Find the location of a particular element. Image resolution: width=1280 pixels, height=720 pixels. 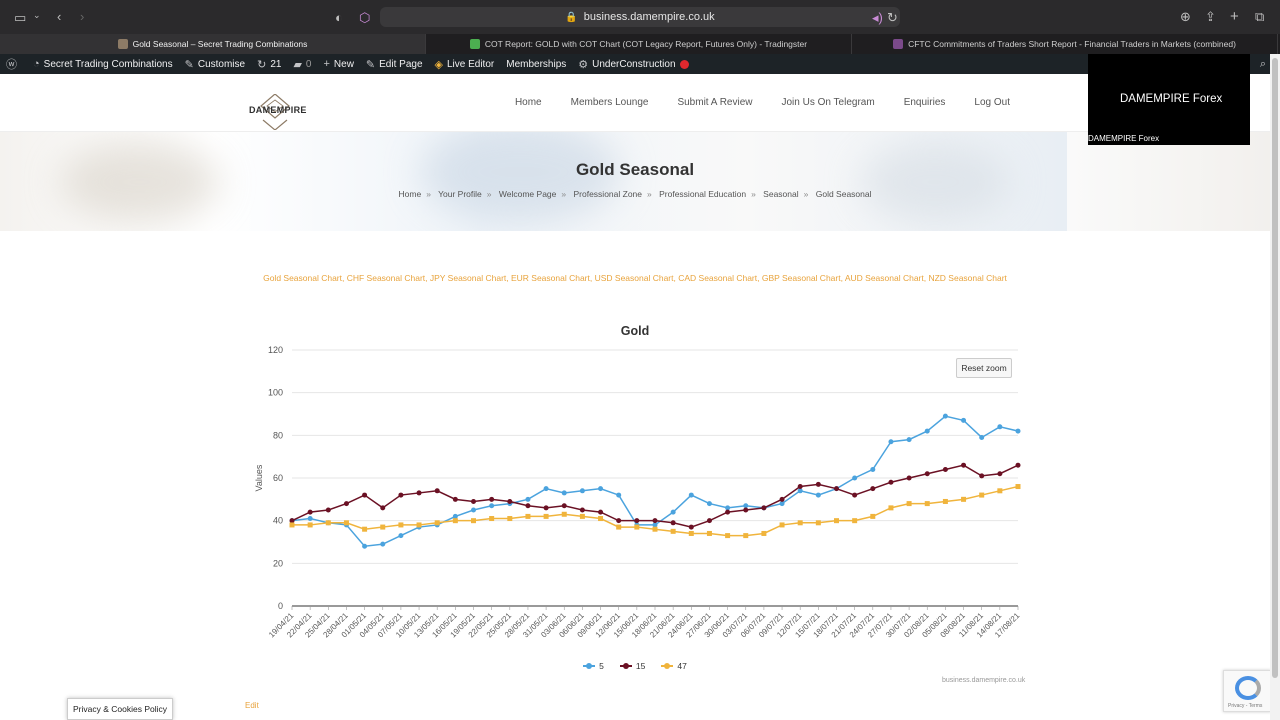

wp-memberships-label: Memberships is located at coordinates (536, 64).